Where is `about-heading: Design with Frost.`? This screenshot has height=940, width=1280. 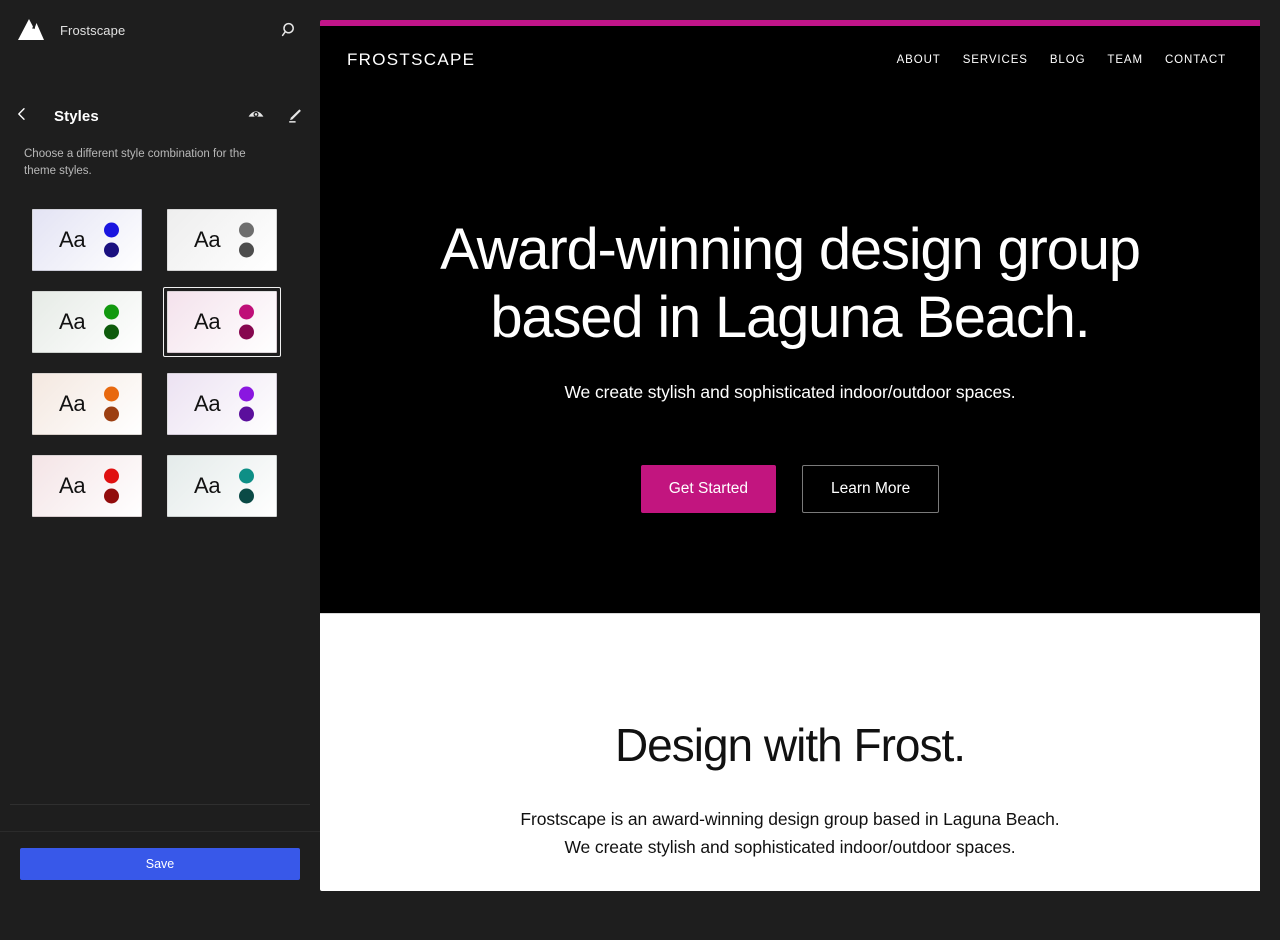 about-heading: Design with Frost. is located at coordinates (790, 745).